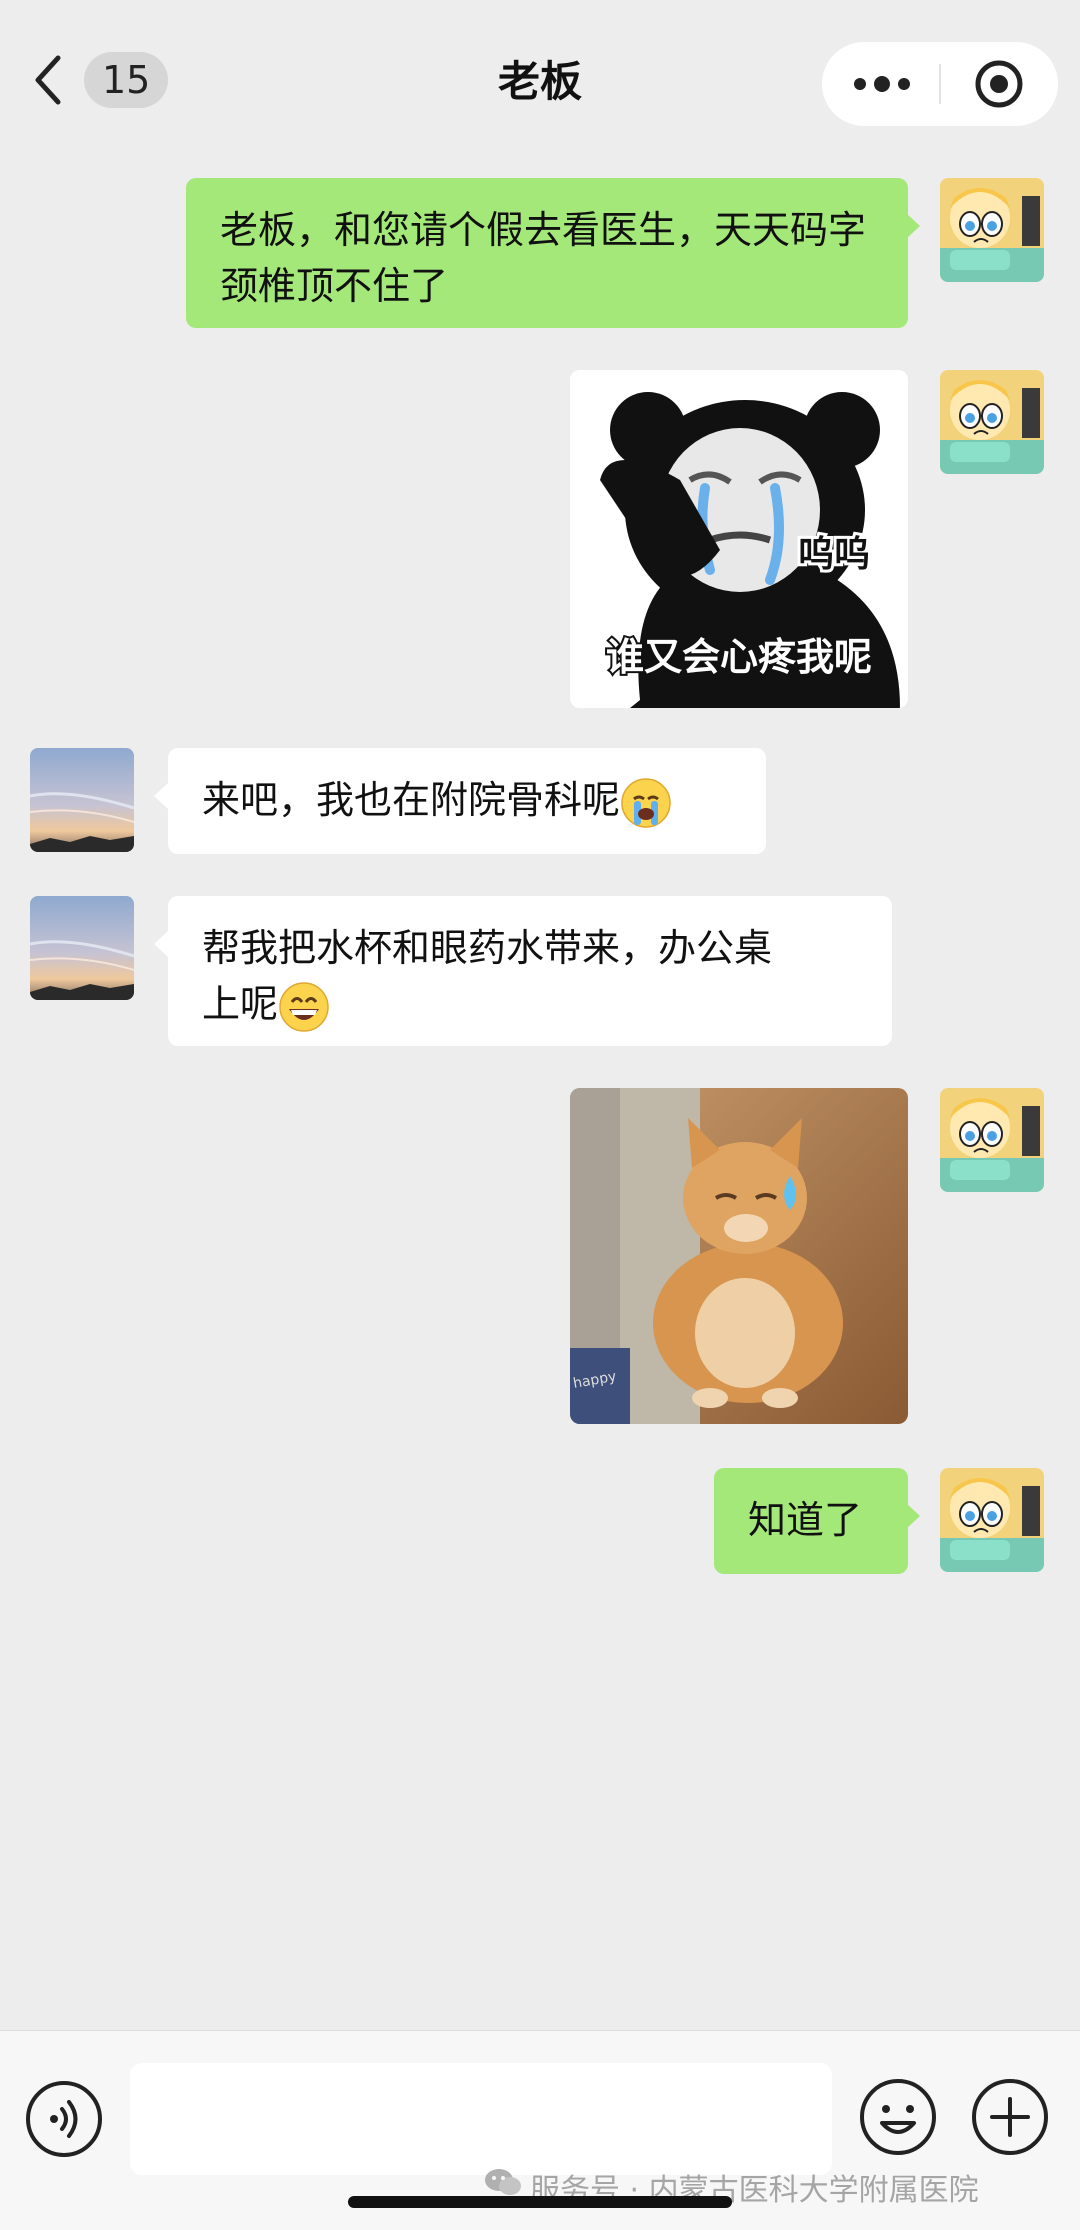 This screenshot has height=2230, width=1080. I want to click on message-bubble-received: 来吧，我也在附院骨科呢, so click(467, 801).